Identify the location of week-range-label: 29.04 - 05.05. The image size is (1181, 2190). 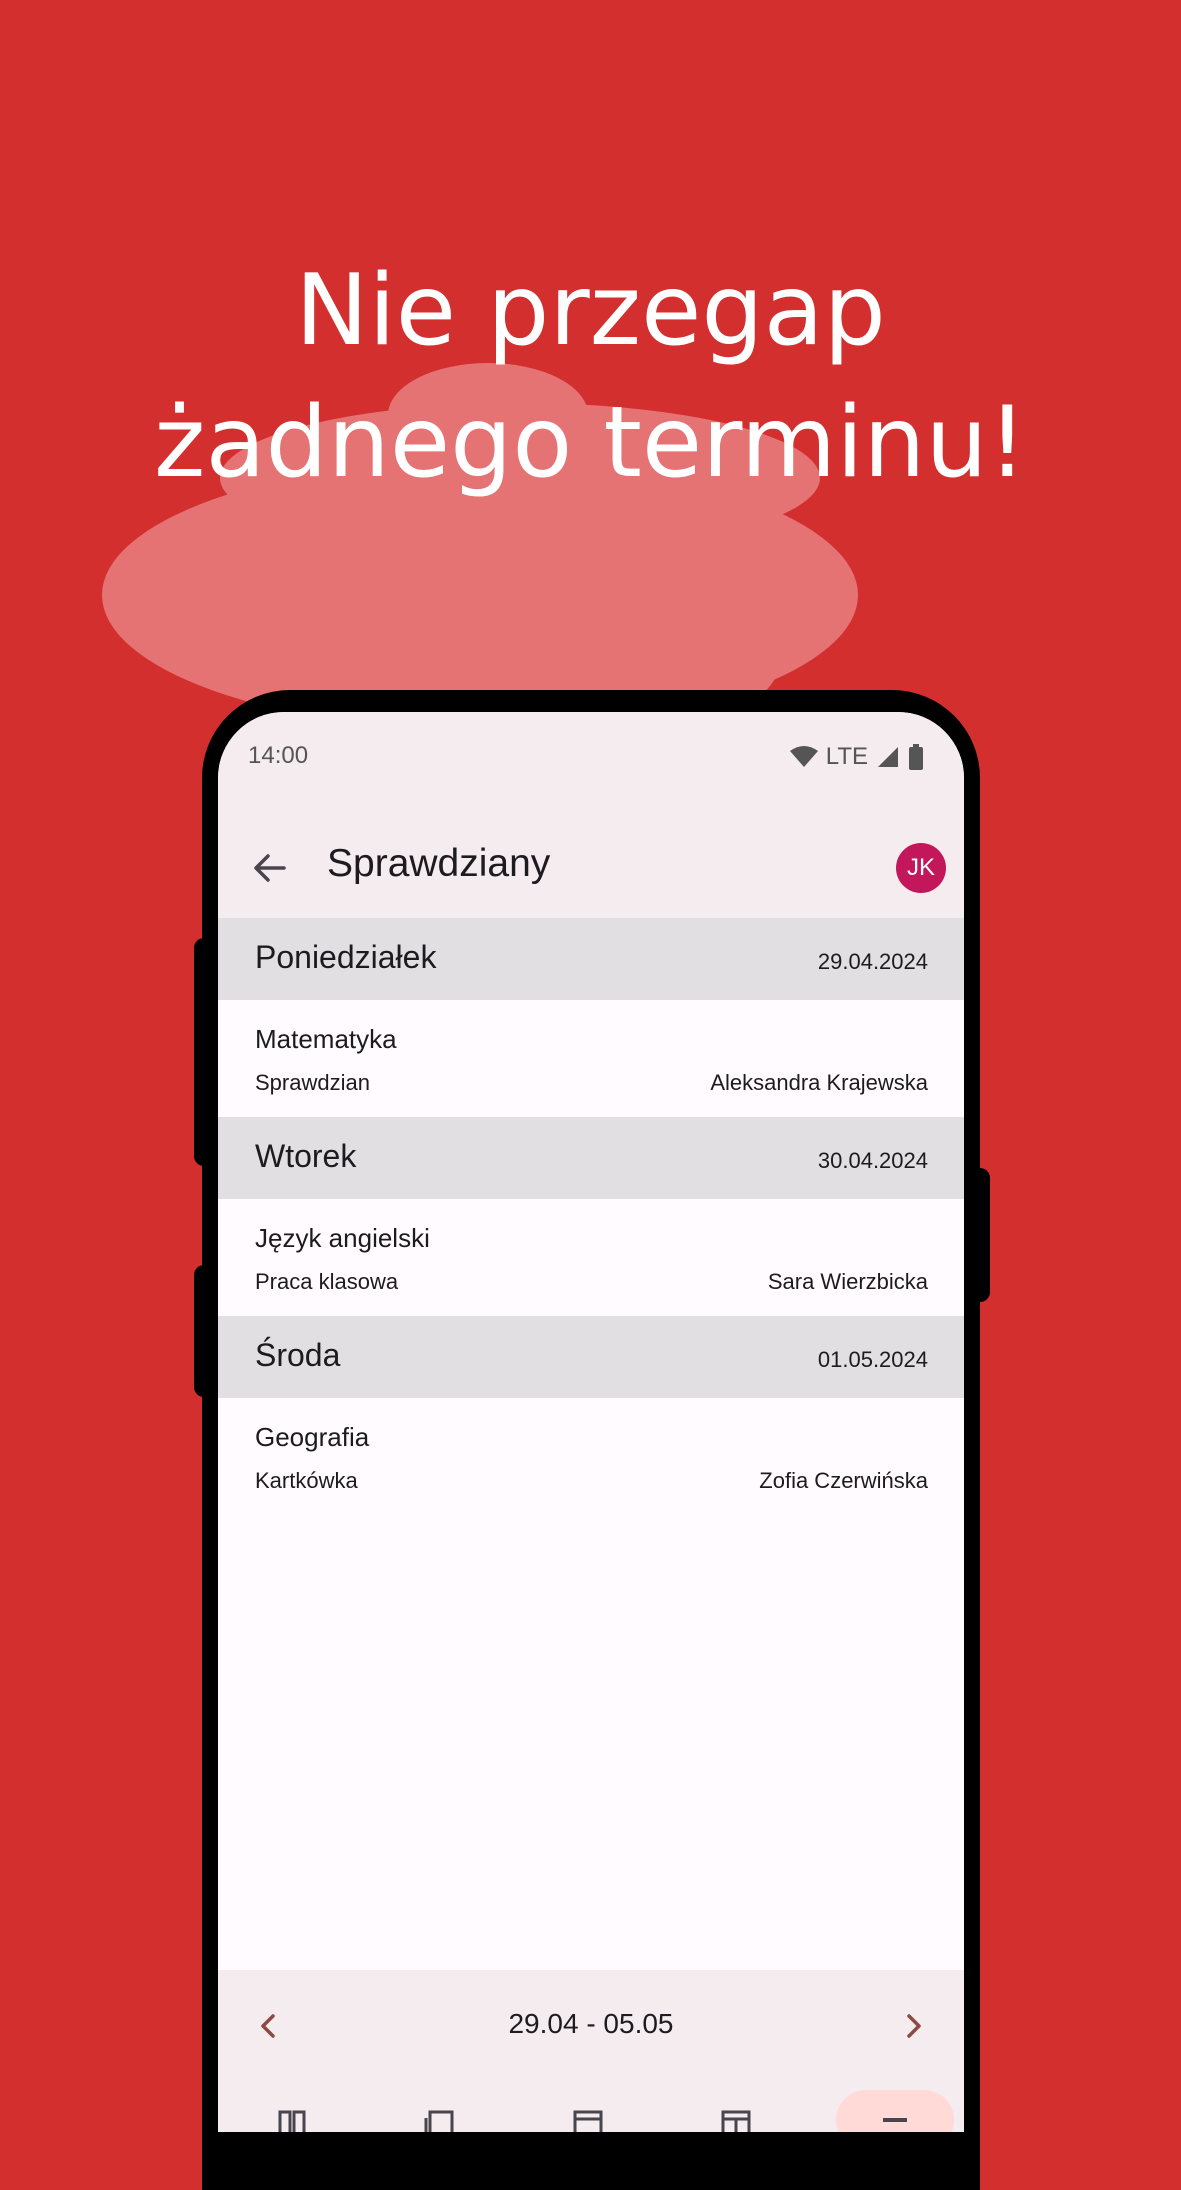
(591, 2023).